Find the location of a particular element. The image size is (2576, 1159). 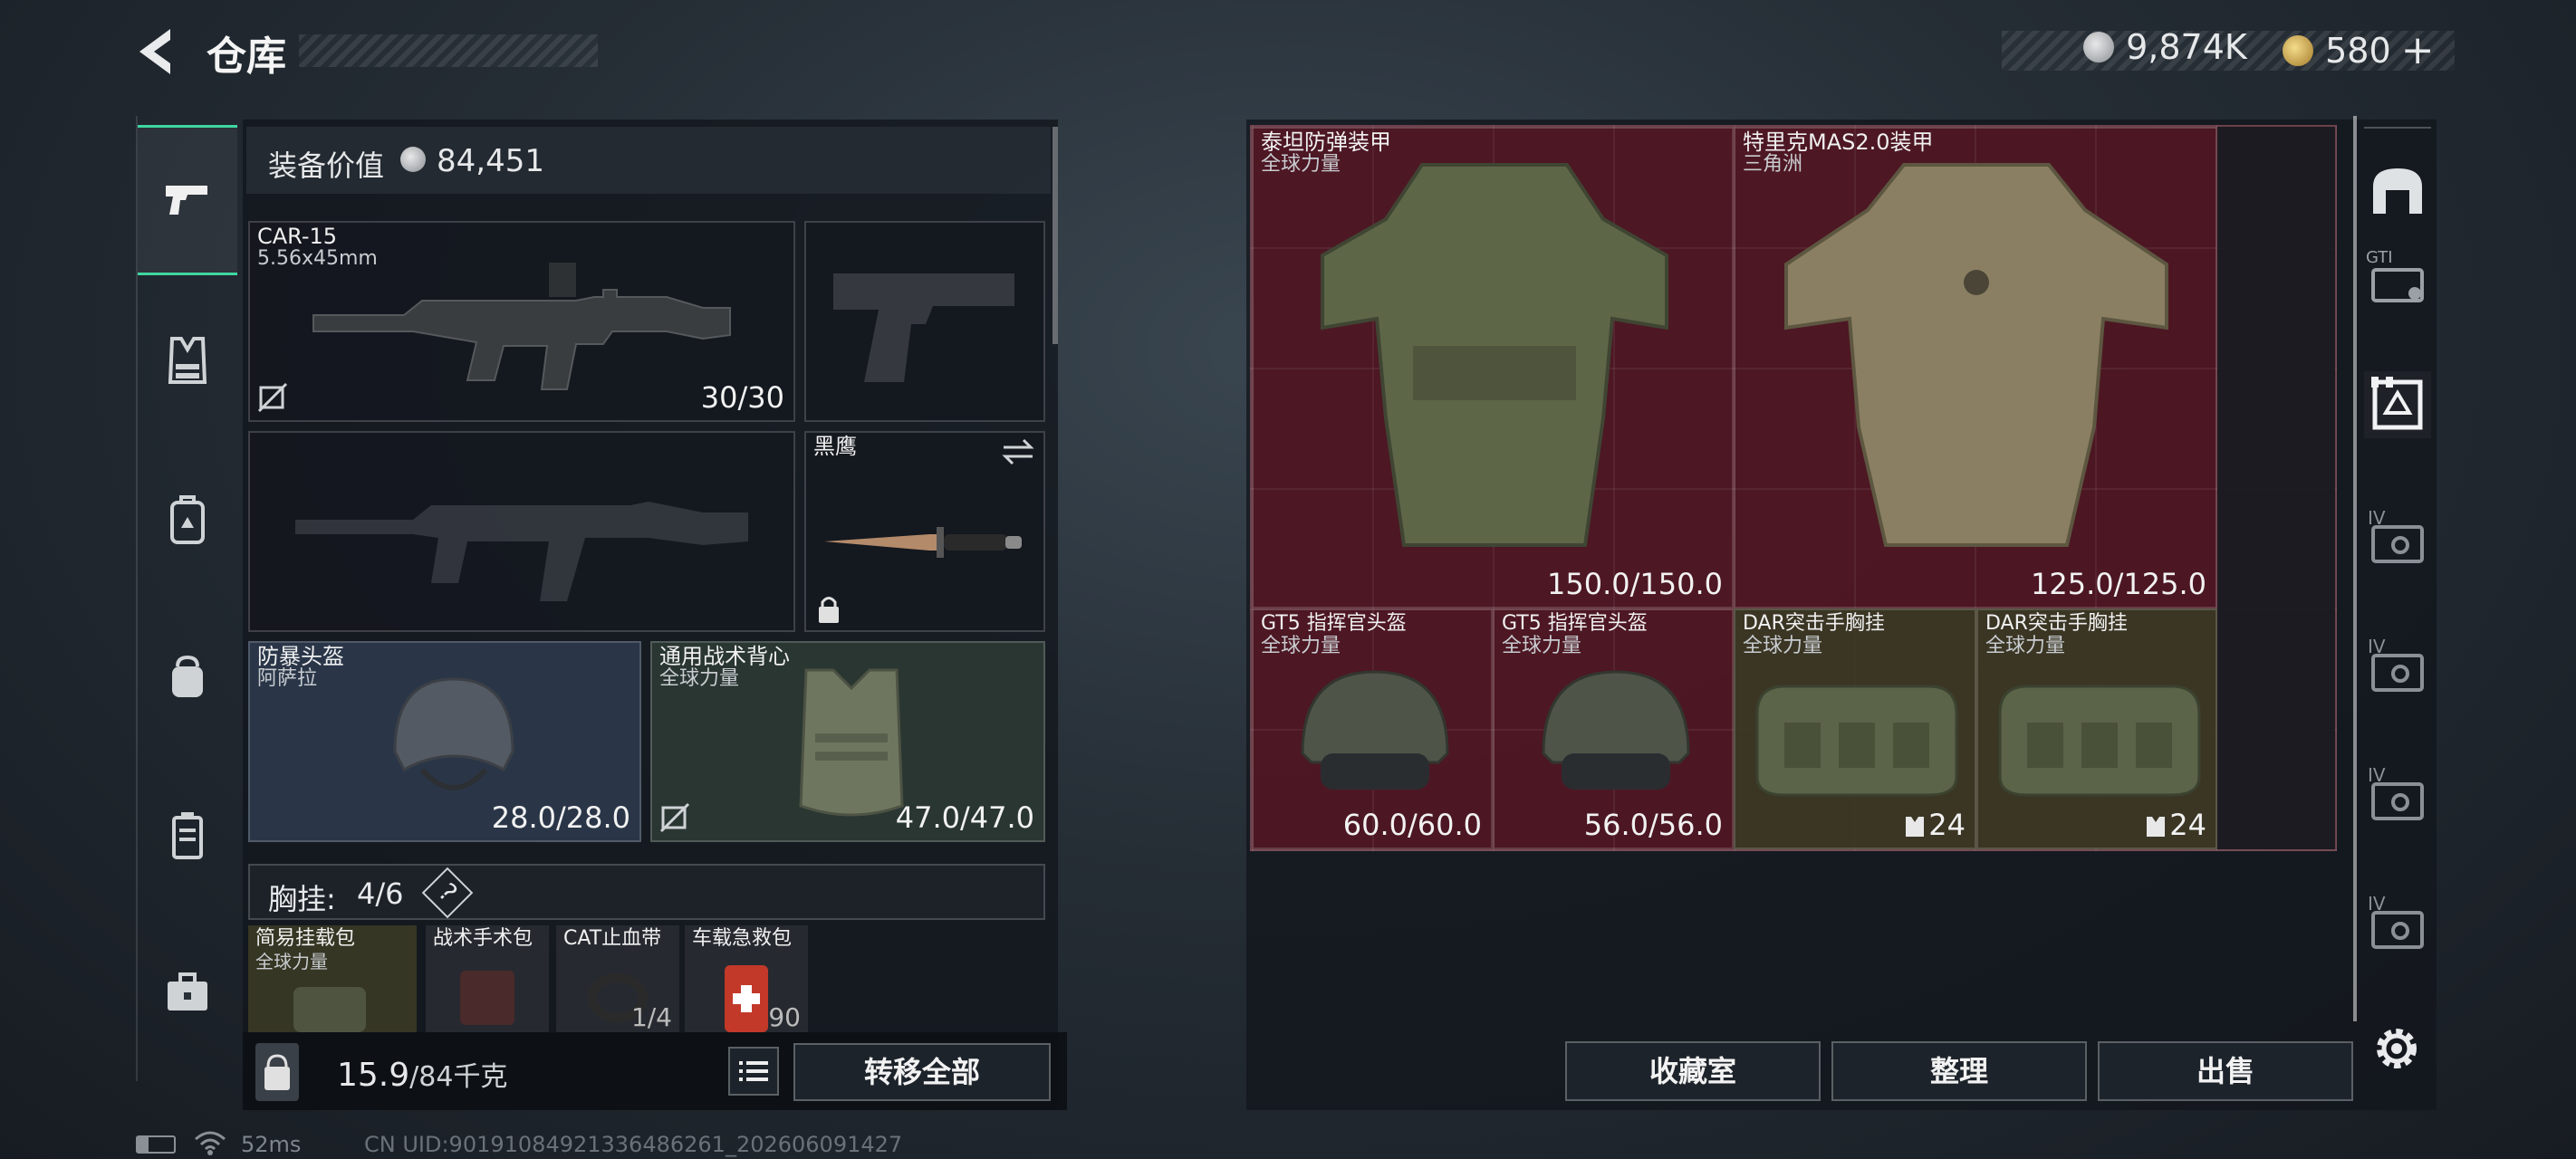

melee-slot: 黑鹰 is located at coordinates (924, 531).